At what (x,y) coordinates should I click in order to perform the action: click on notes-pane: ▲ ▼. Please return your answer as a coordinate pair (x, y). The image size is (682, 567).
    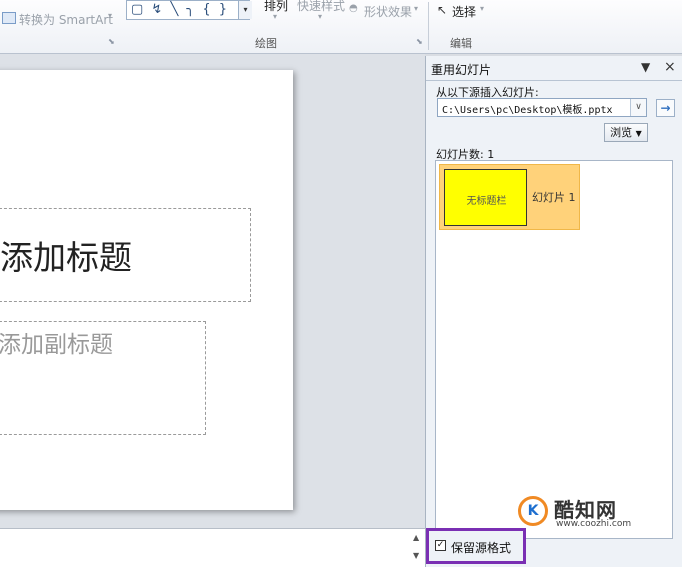
    Looking at the image, I should click on (212, 547).